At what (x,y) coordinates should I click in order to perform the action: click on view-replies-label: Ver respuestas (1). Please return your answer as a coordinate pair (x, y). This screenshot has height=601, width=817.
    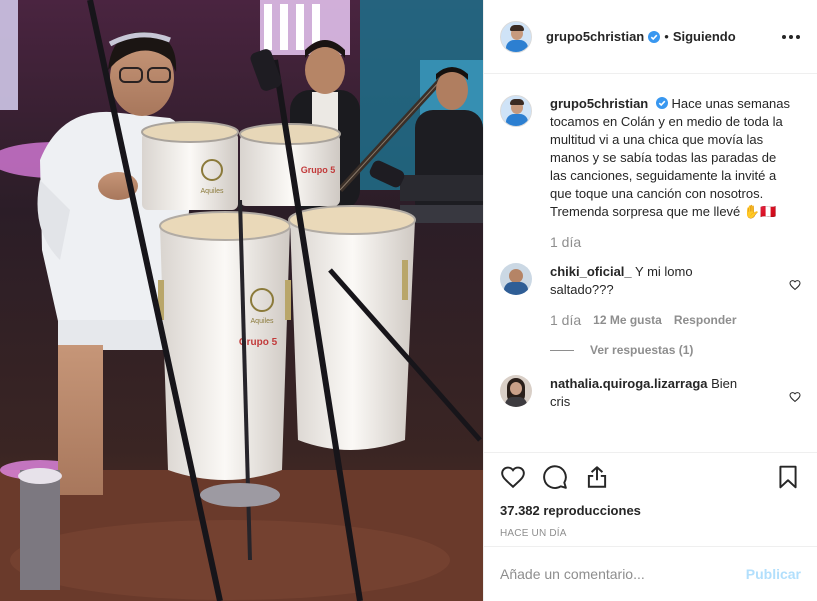
    Looking at the image, I should click on (642, 350).